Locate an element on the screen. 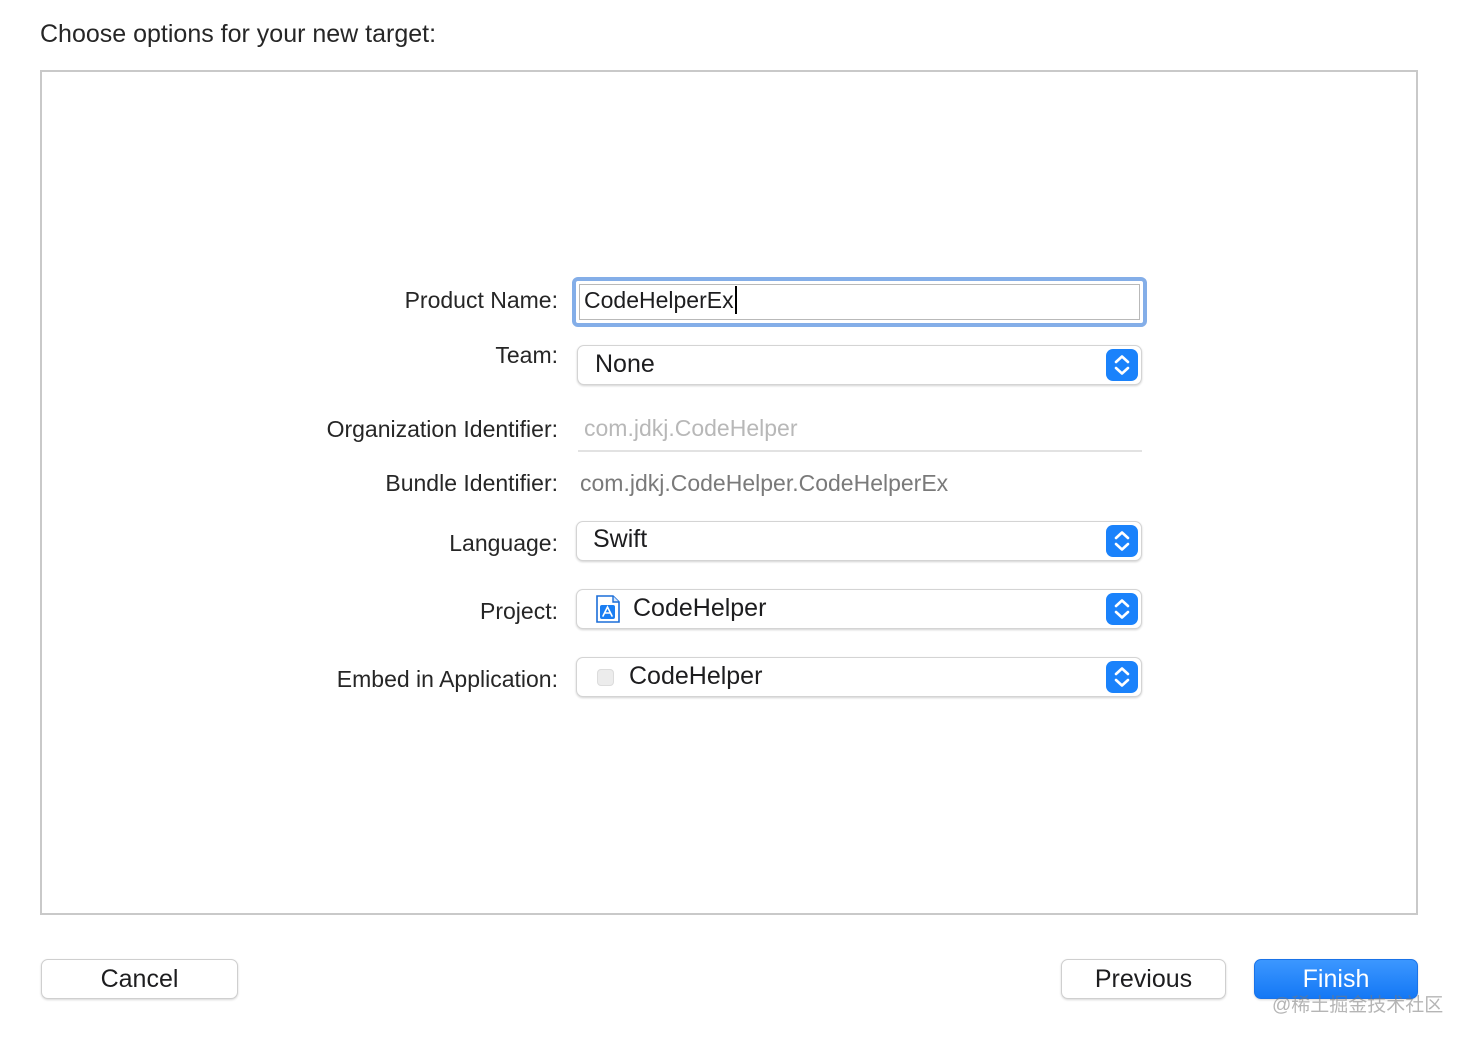  organization-identifier-label: Organization Identifier: is located at coordinates (442, 429).